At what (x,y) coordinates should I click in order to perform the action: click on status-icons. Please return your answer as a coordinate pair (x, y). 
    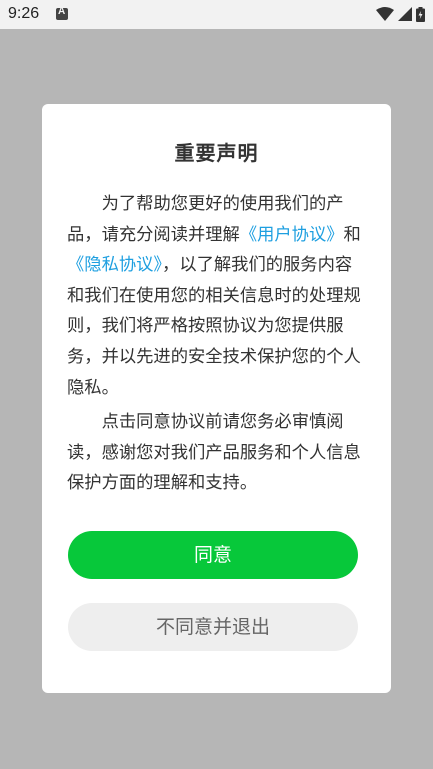
    Looking at the image, I should click on (400, 14).